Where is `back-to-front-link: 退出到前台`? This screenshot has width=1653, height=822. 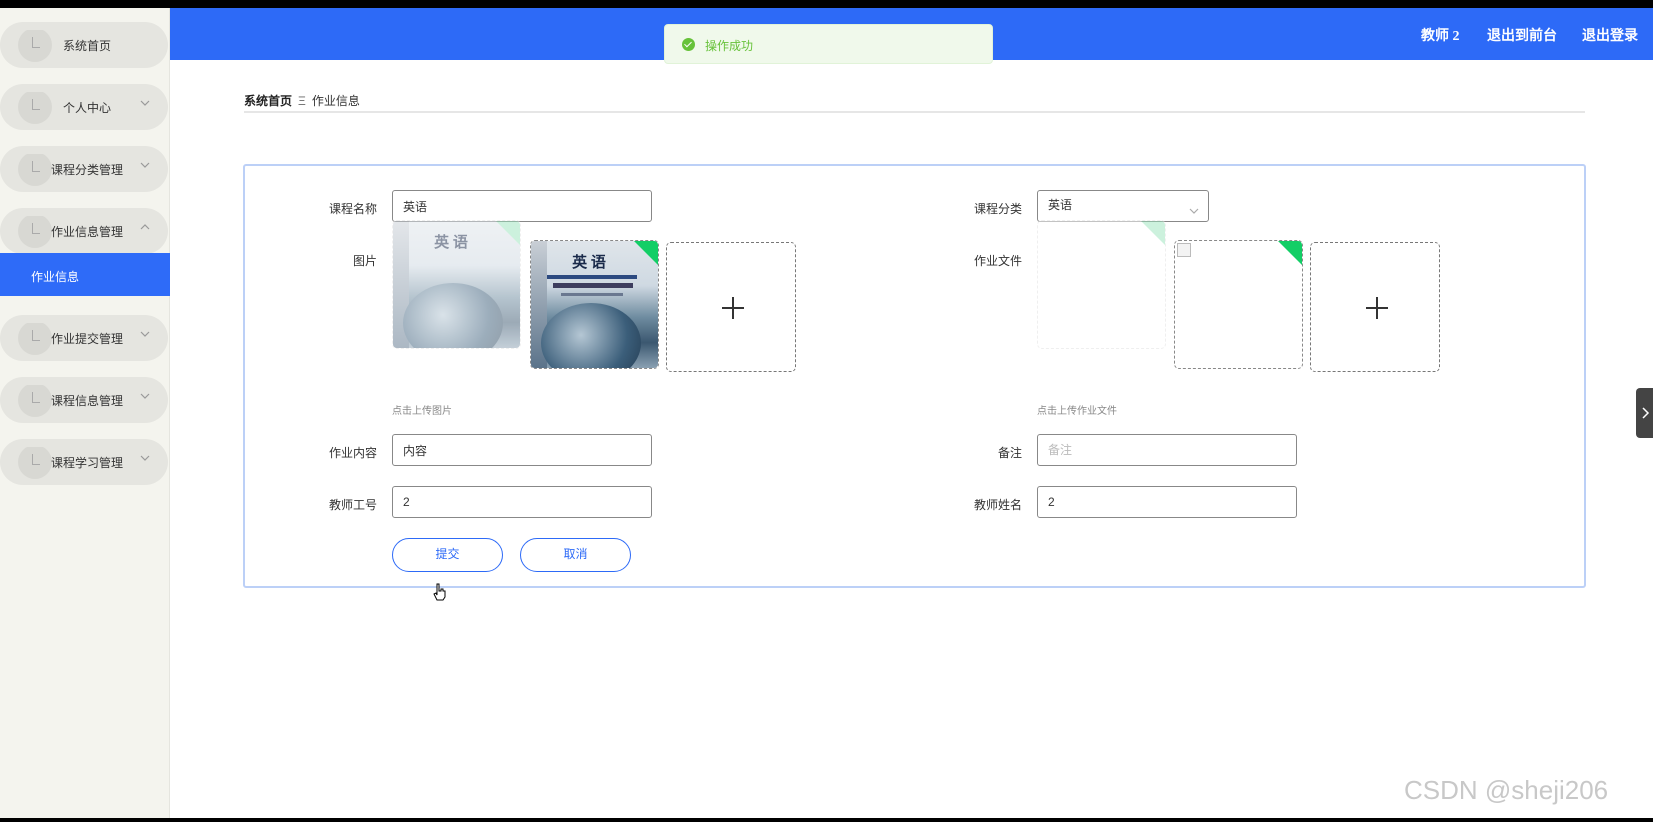
back-to-front-link: 退出到前台 is located at coordinates (1522, 35).